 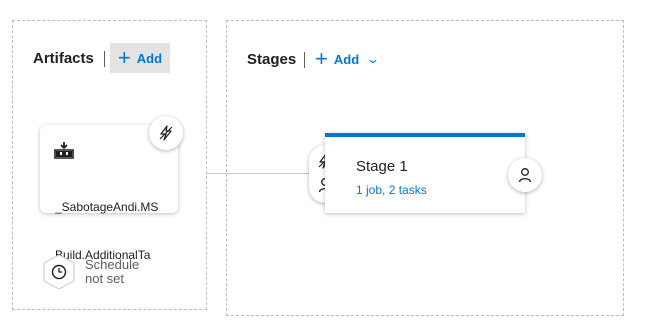 I want to click on schedule-status: Schedule not set, so click(x=112, y=272).